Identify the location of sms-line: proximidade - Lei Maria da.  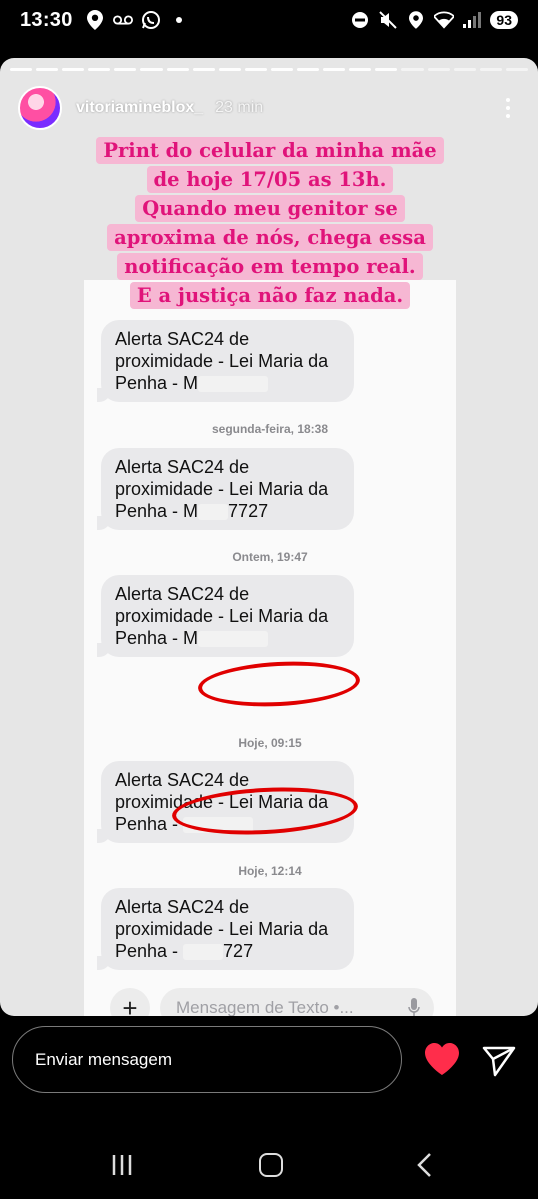
(222, 361).